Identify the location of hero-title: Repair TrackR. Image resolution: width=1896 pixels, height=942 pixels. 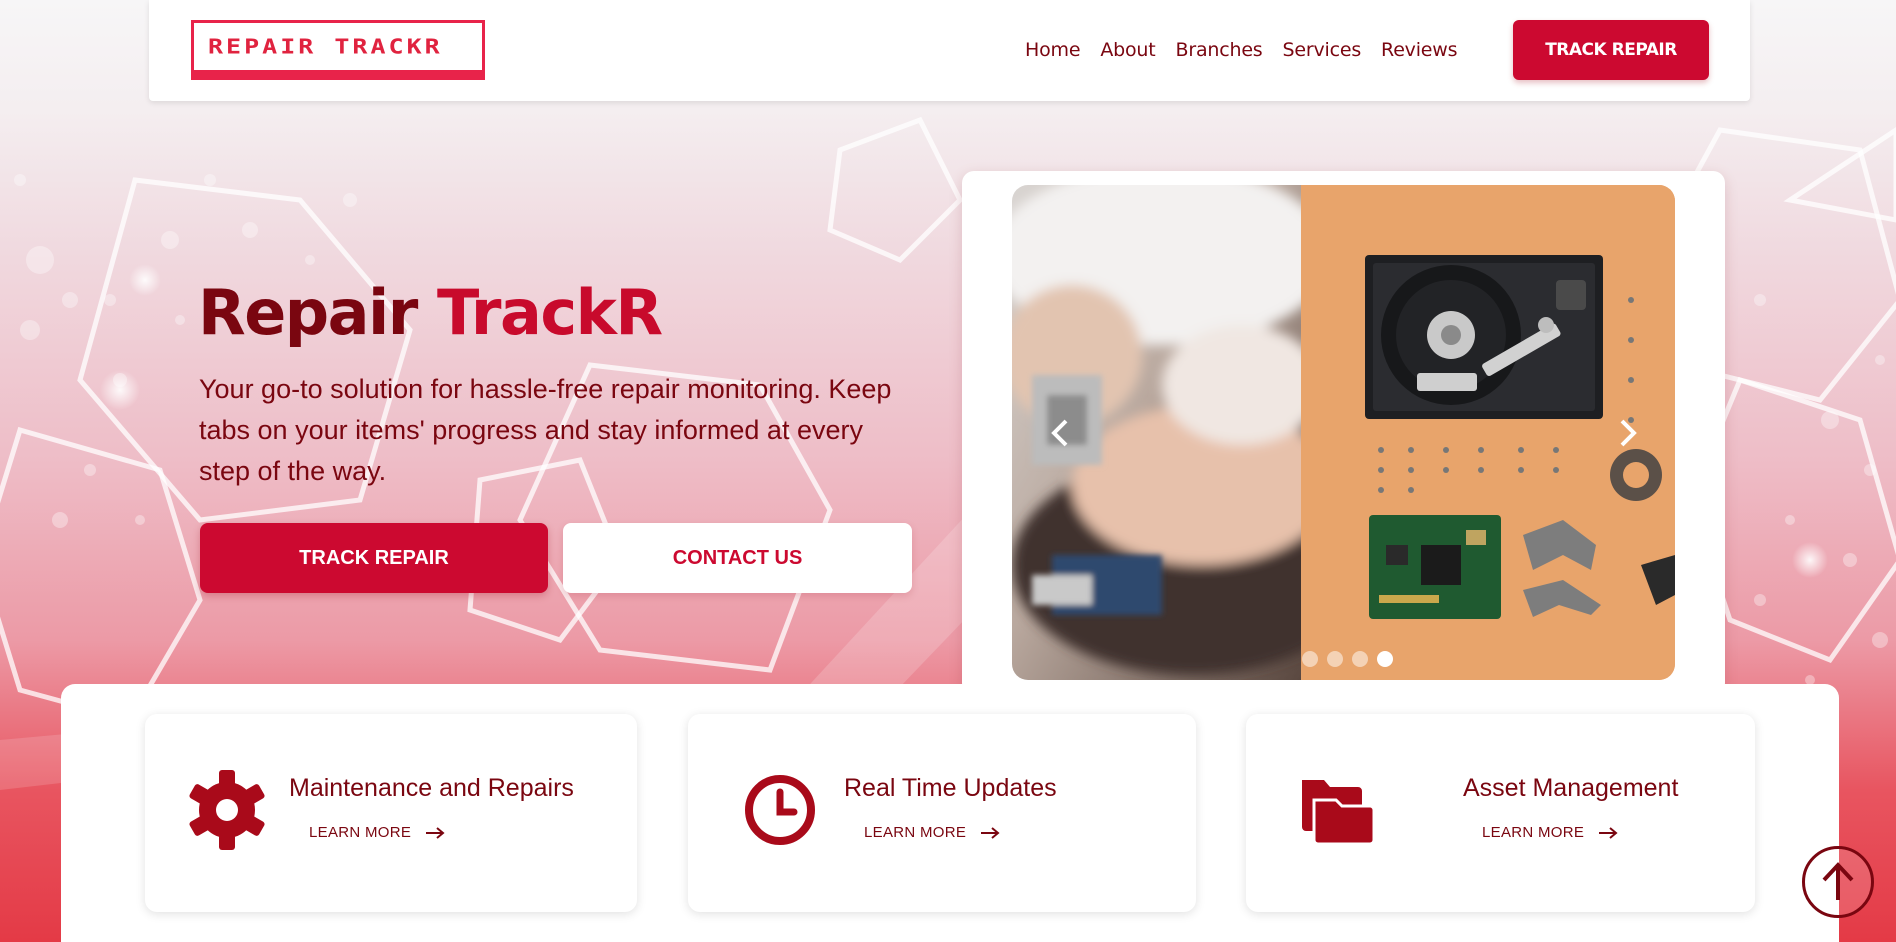
(430, 313).